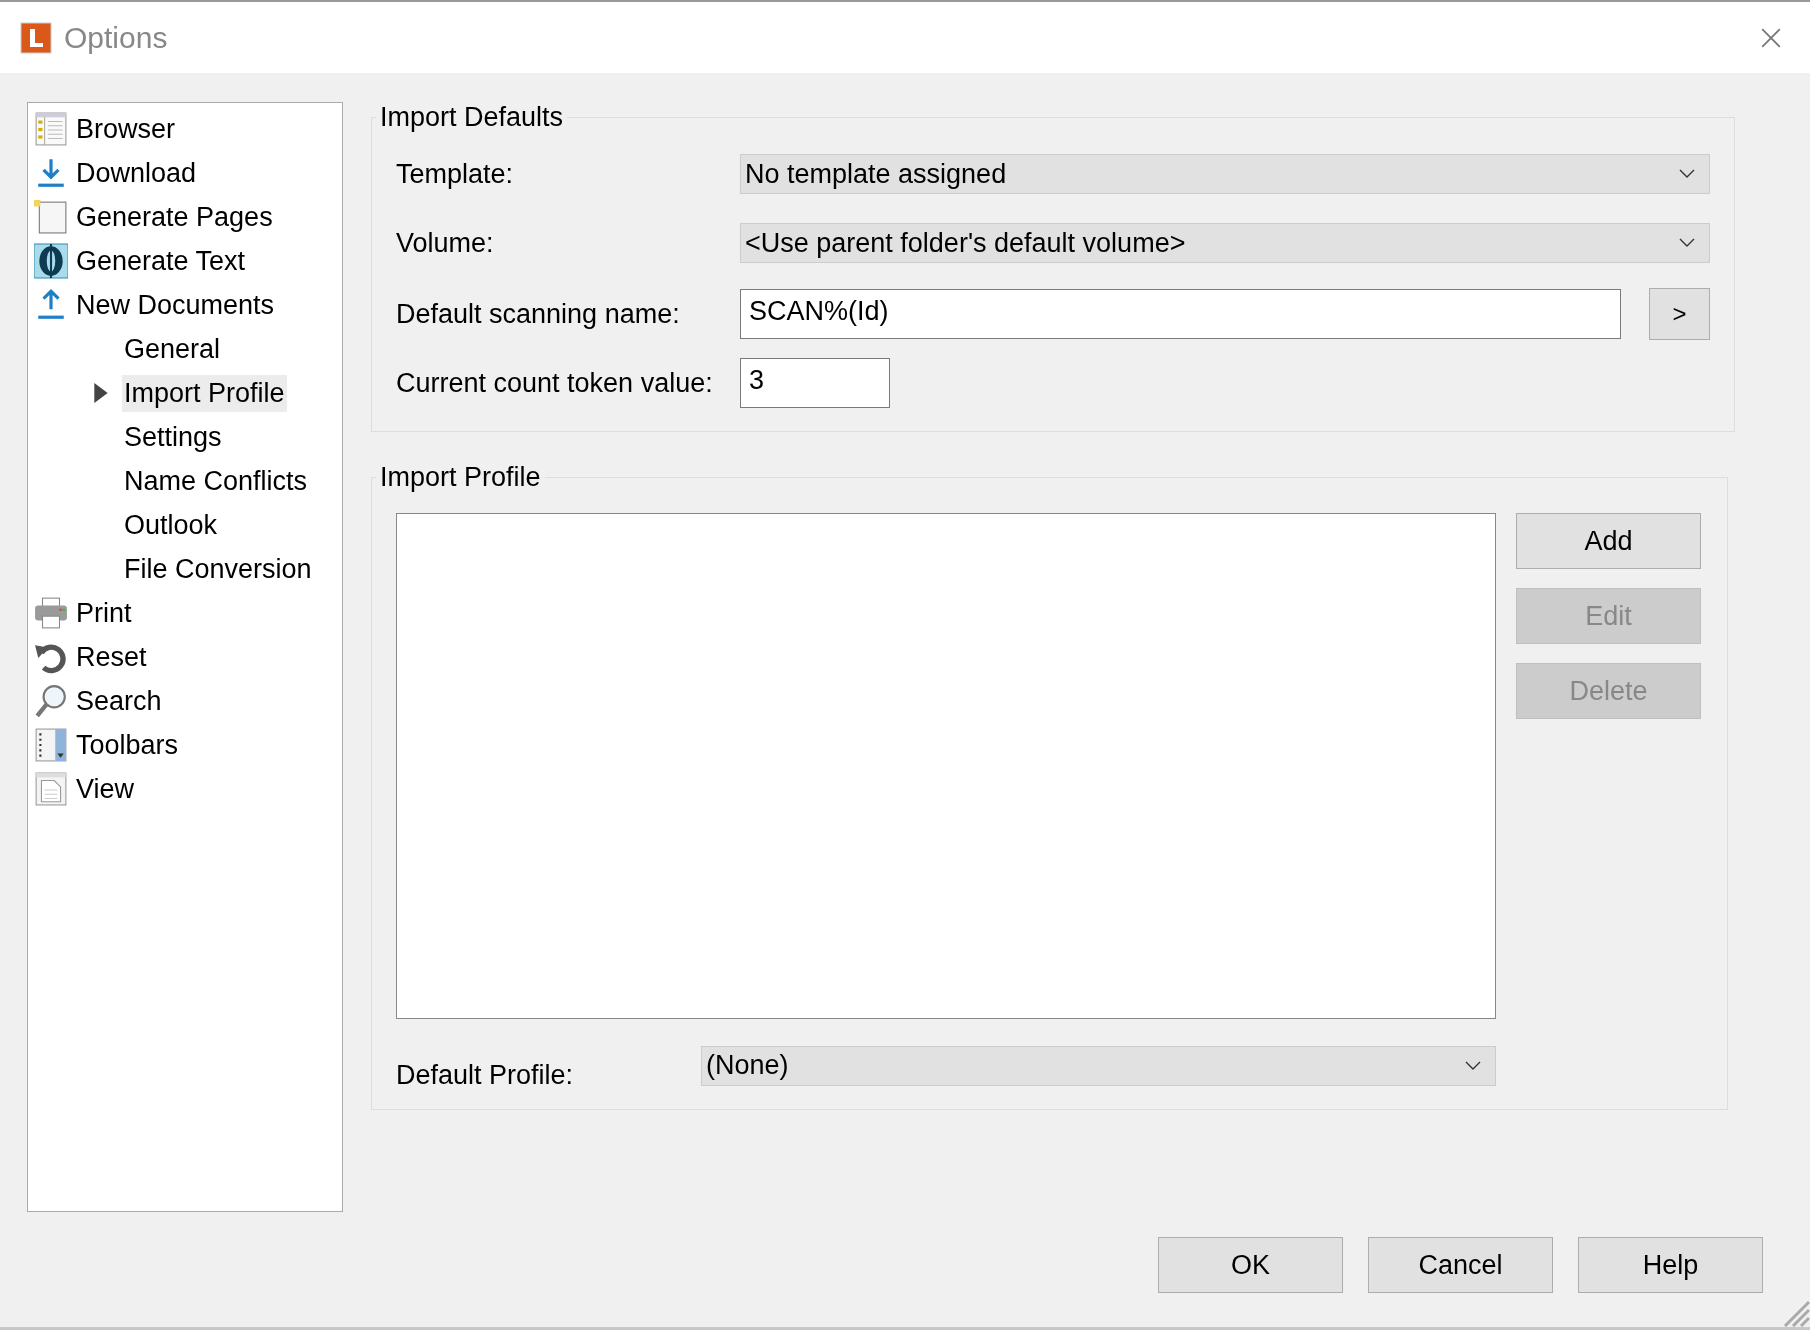  What do you see at coordinates (116, 37) in the screenshot?
I see `window-title: Options` at bounding box center [116, 37].